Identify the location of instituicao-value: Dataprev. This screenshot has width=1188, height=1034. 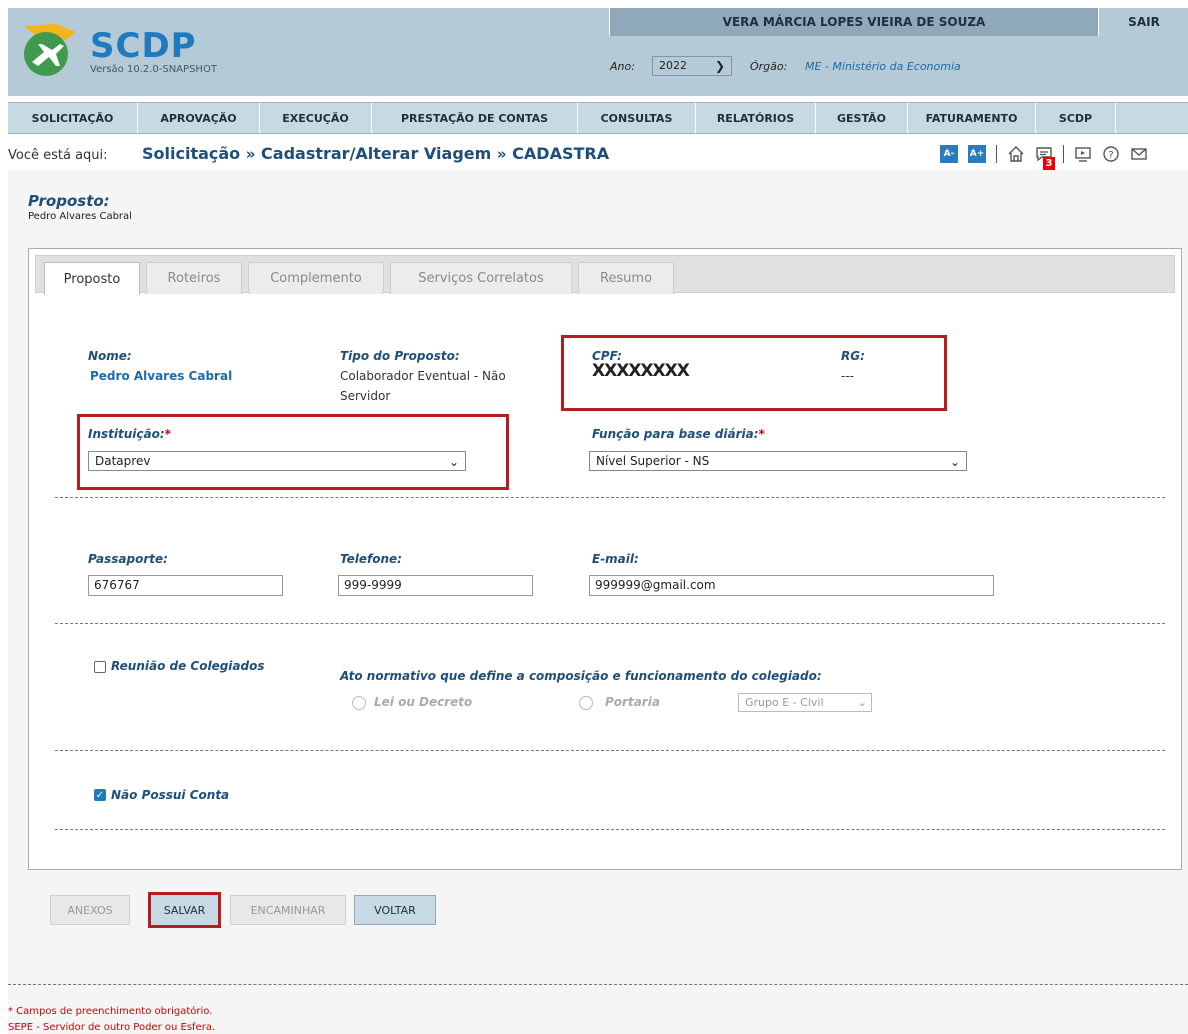
(123, 461).